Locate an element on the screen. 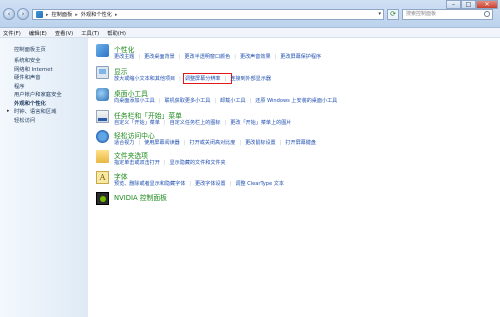 The image size is (500, 317). display-icon is located at coordinates (102, 72).